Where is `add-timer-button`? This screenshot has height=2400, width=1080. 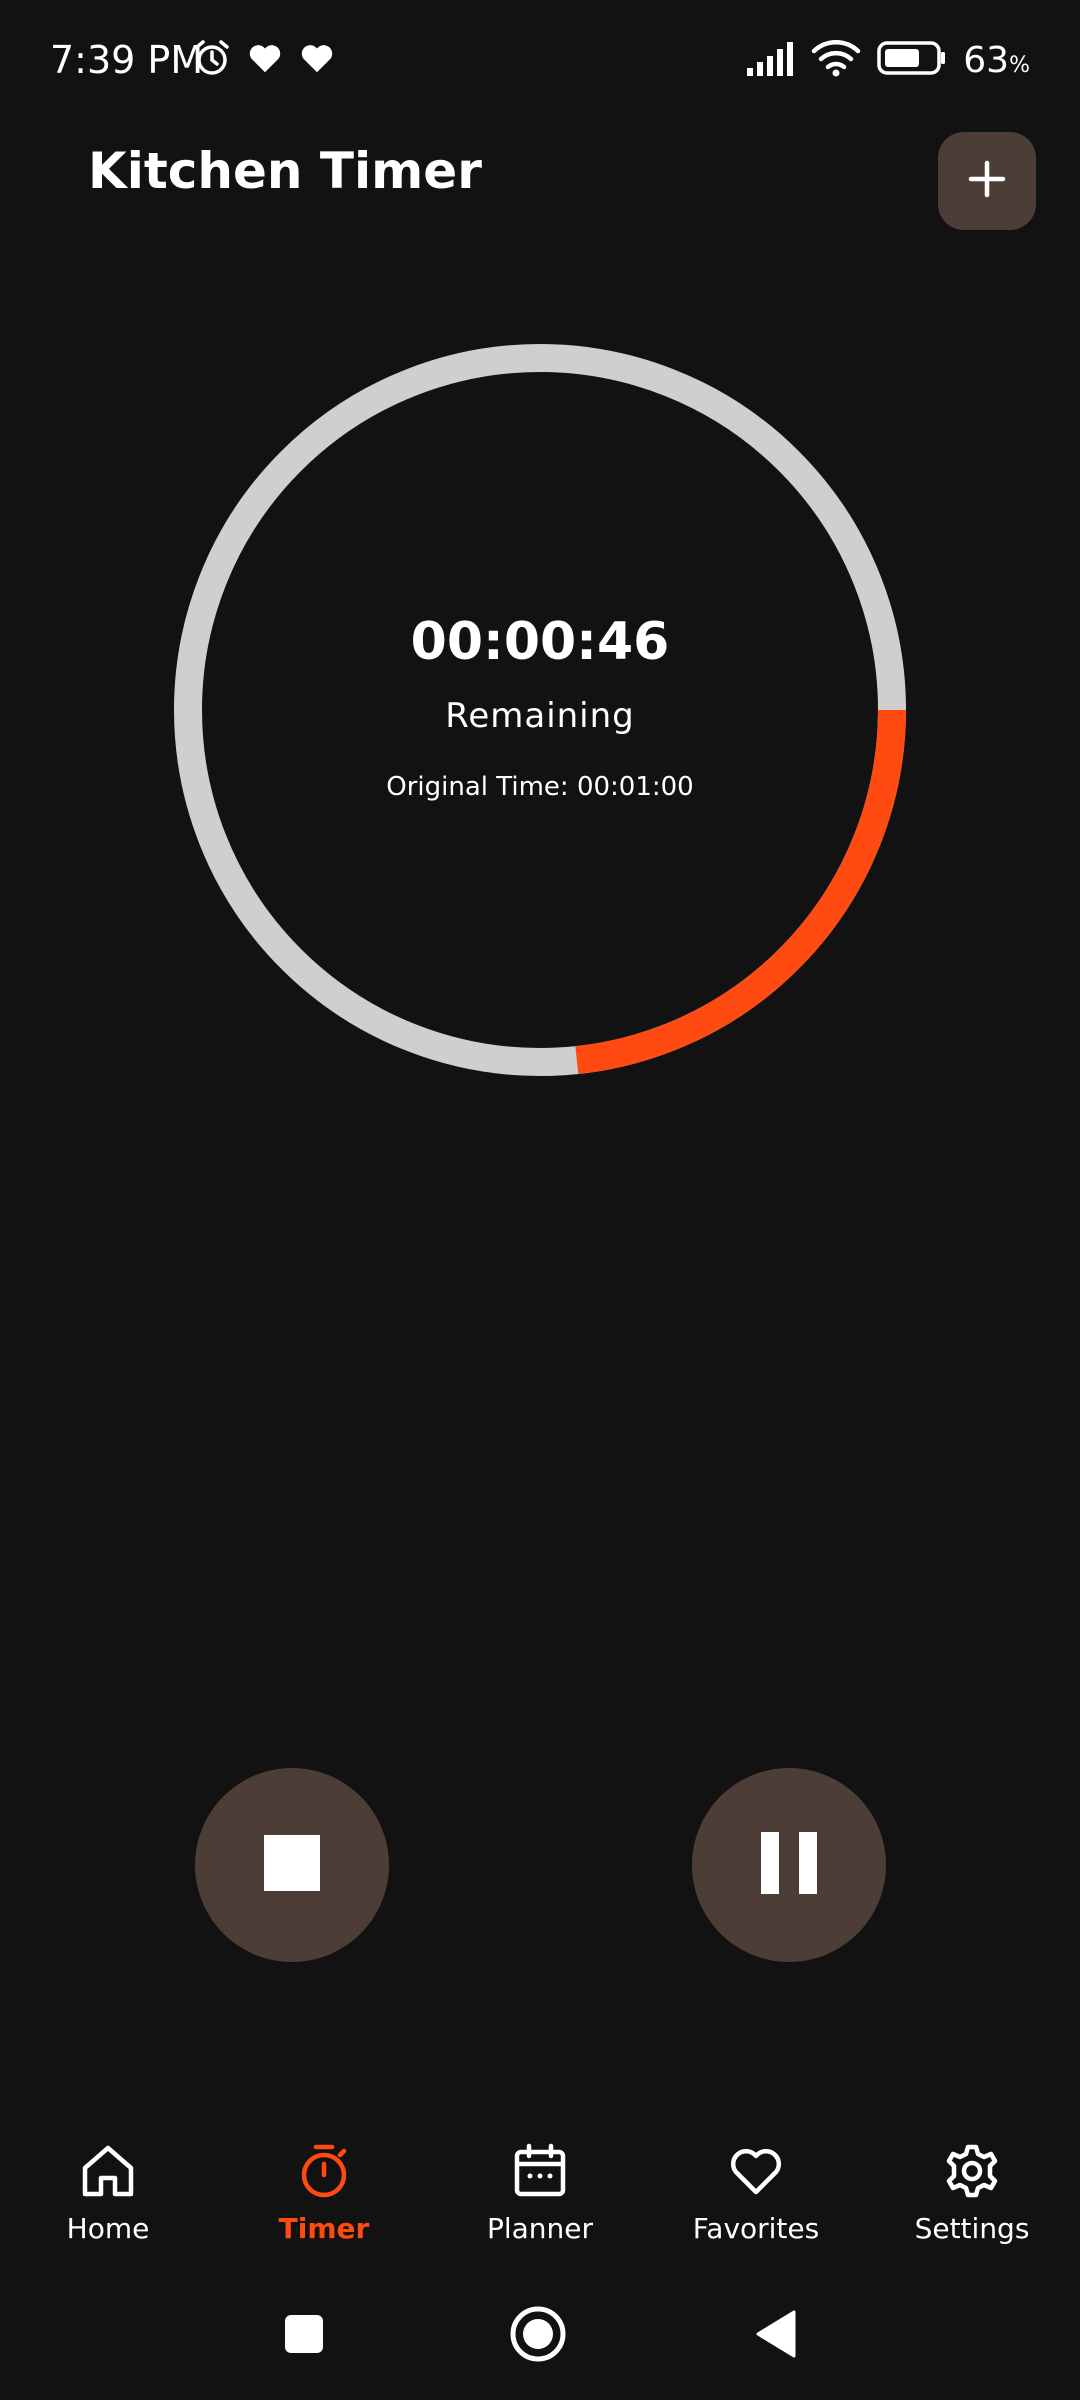
add-timer-button is located at coordinates (987, 181).